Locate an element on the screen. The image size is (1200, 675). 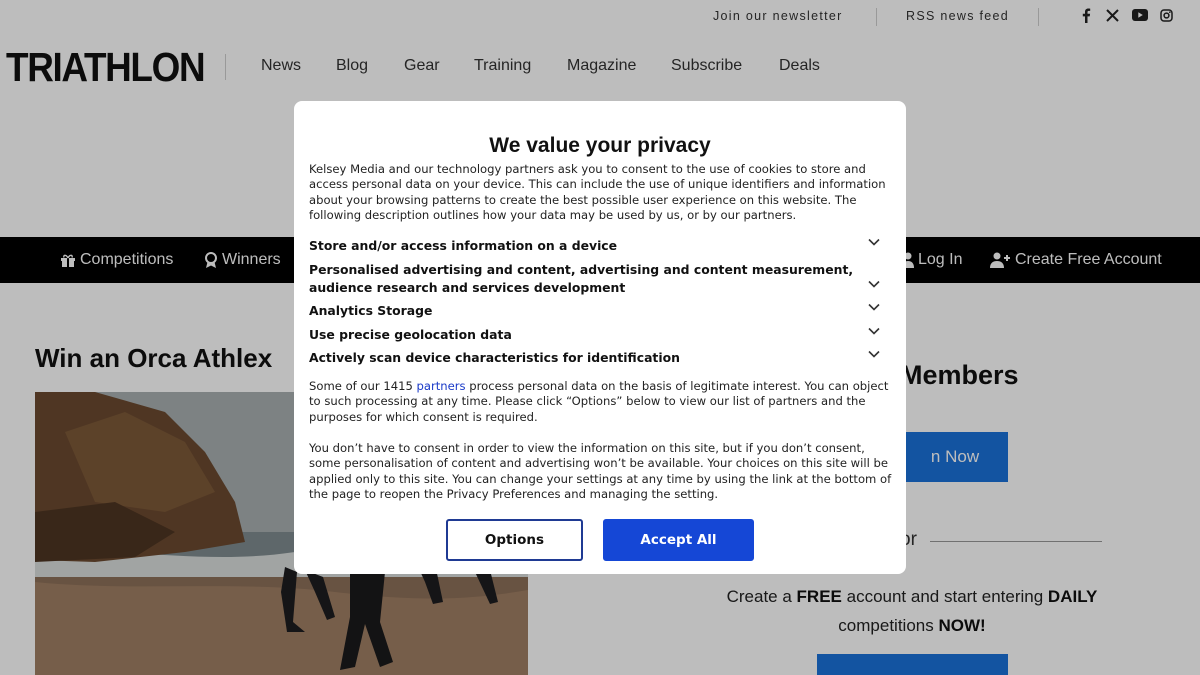
purpose-analytics-storage: Analytics Storage is located at coordinates (581, 311).